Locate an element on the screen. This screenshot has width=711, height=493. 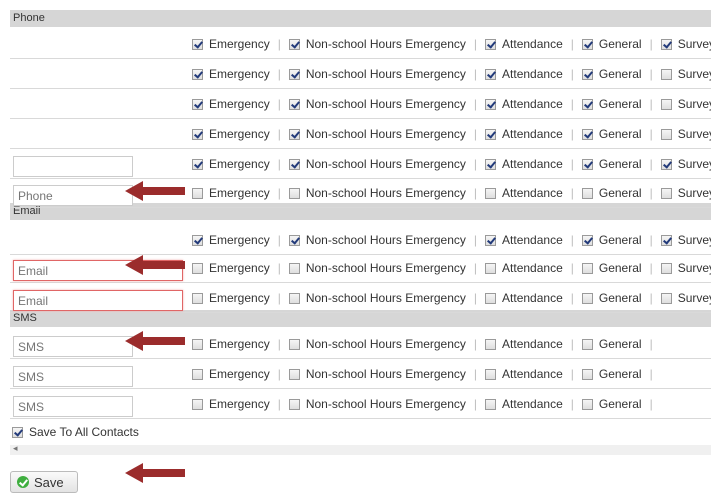
save-button: Save is located at coordinates (44, 482).